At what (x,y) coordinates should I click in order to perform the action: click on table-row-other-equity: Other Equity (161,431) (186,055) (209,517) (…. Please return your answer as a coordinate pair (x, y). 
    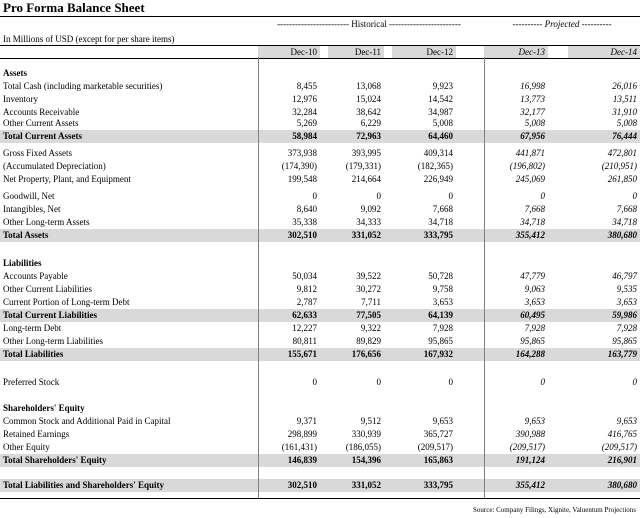
    Looking at the image, I should click on (320, 447).